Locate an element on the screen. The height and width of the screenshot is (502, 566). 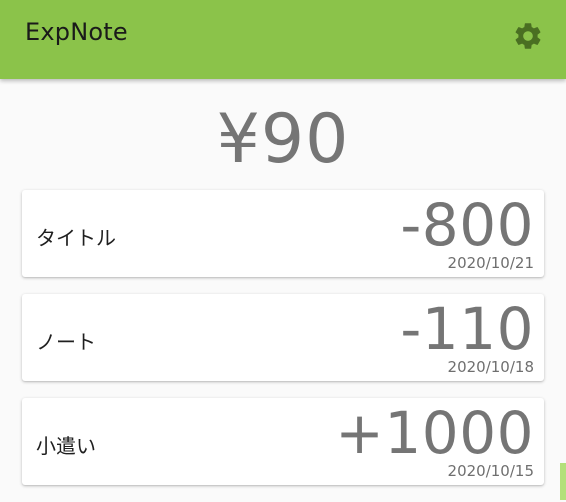
entry-date: 2020/10/18 is located at coordinates (490, 367).